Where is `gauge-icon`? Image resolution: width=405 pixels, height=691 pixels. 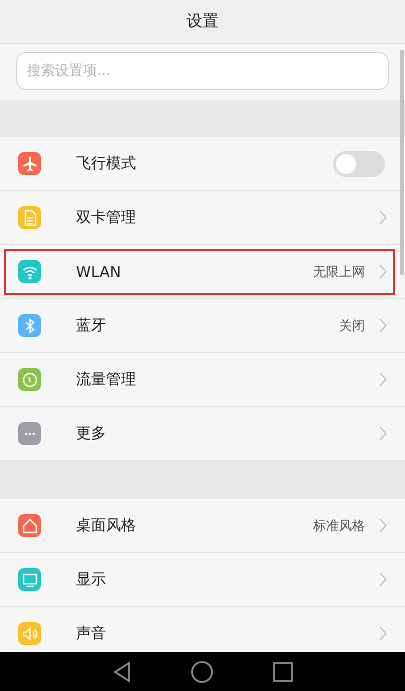
gauge-icon is located at coordinates (29, 379).